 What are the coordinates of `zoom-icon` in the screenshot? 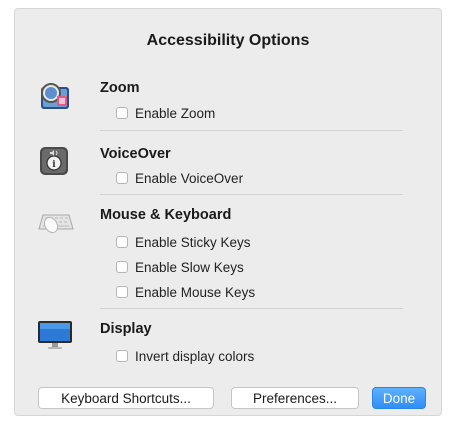 It's located at (55, 99).